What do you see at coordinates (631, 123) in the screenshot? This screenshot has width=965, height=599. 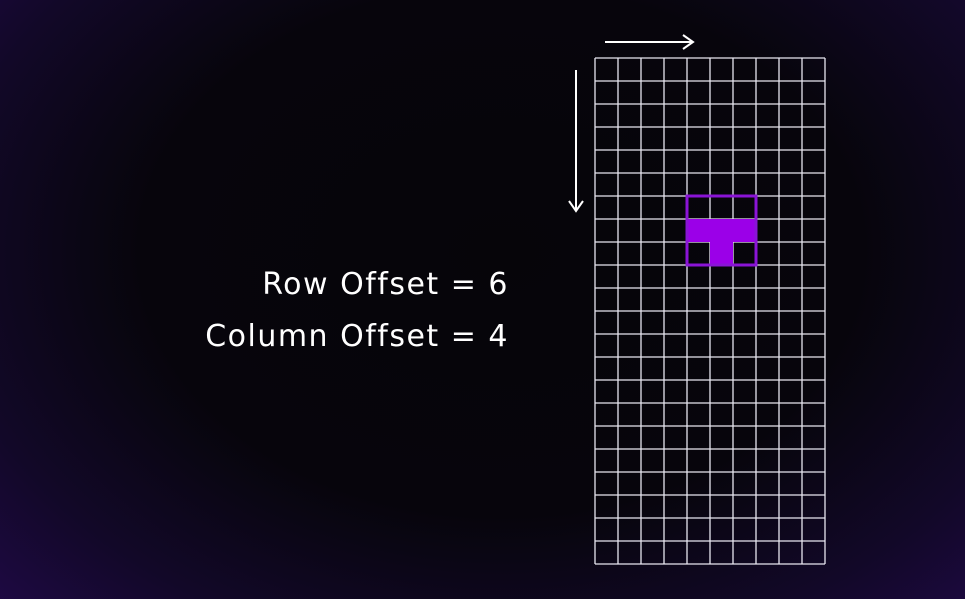 I see `offset-arrows` at bounding box center [631, 123].